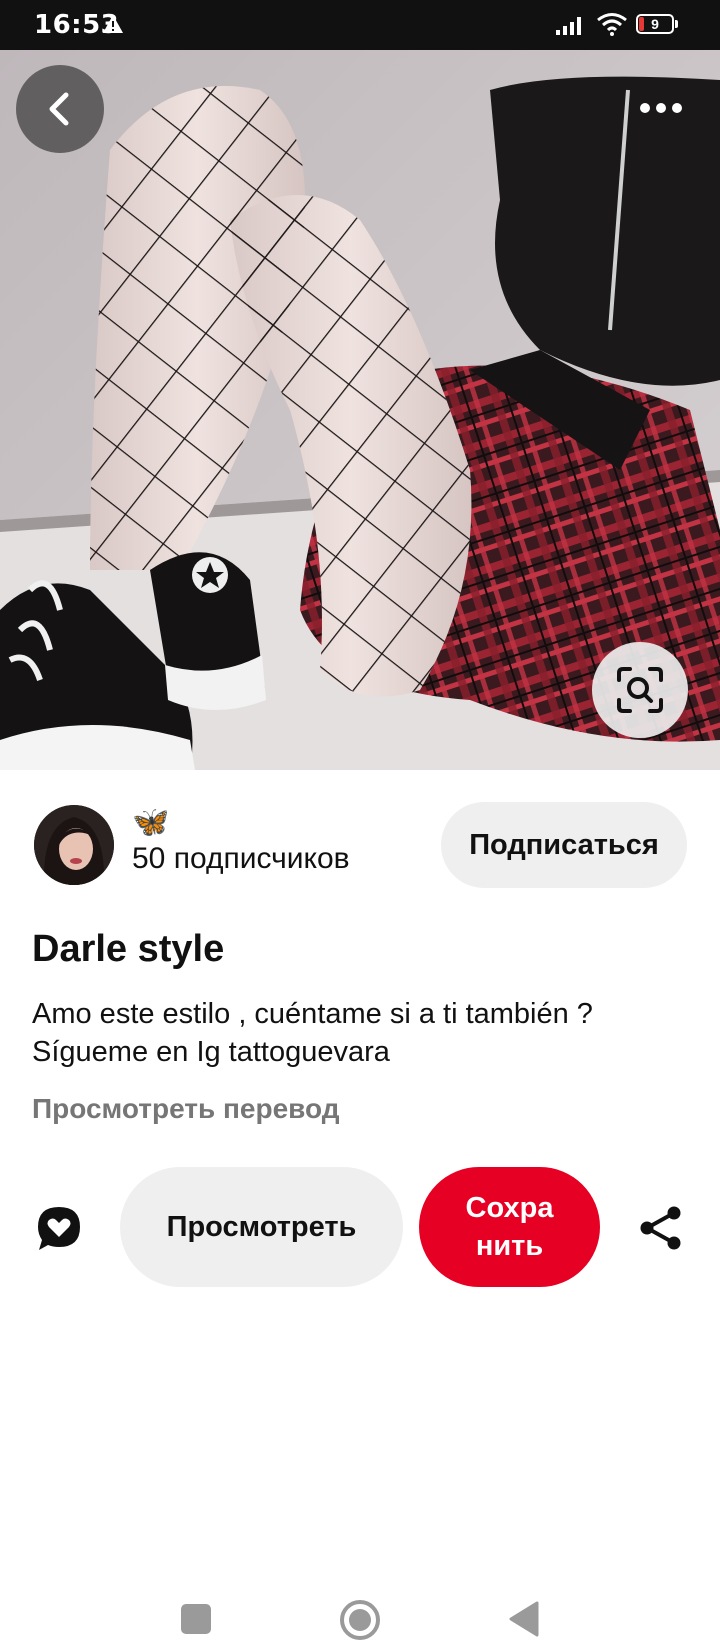  What do you see at coordinates (113, 26) in the screenshot?
I see `warning-icon` at bounding box center [113, 26].